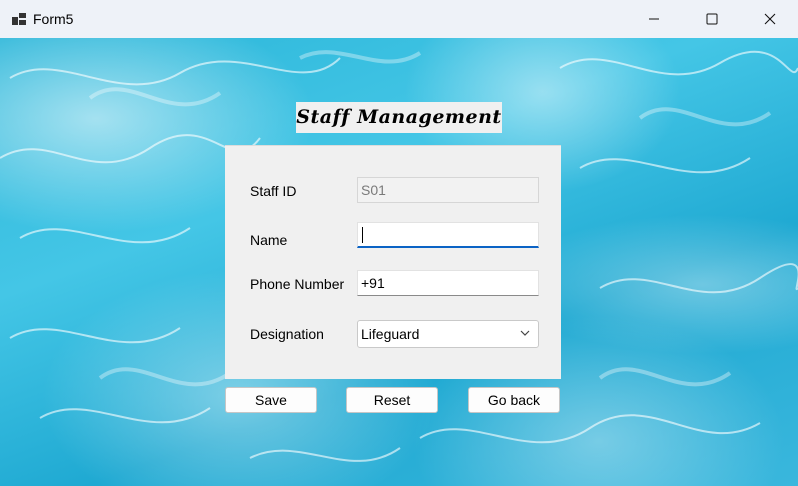  What do you see at coordinates (287, 334) in the screenshot?
I see `designation-label: Designation` at bounding box center [287, 334].